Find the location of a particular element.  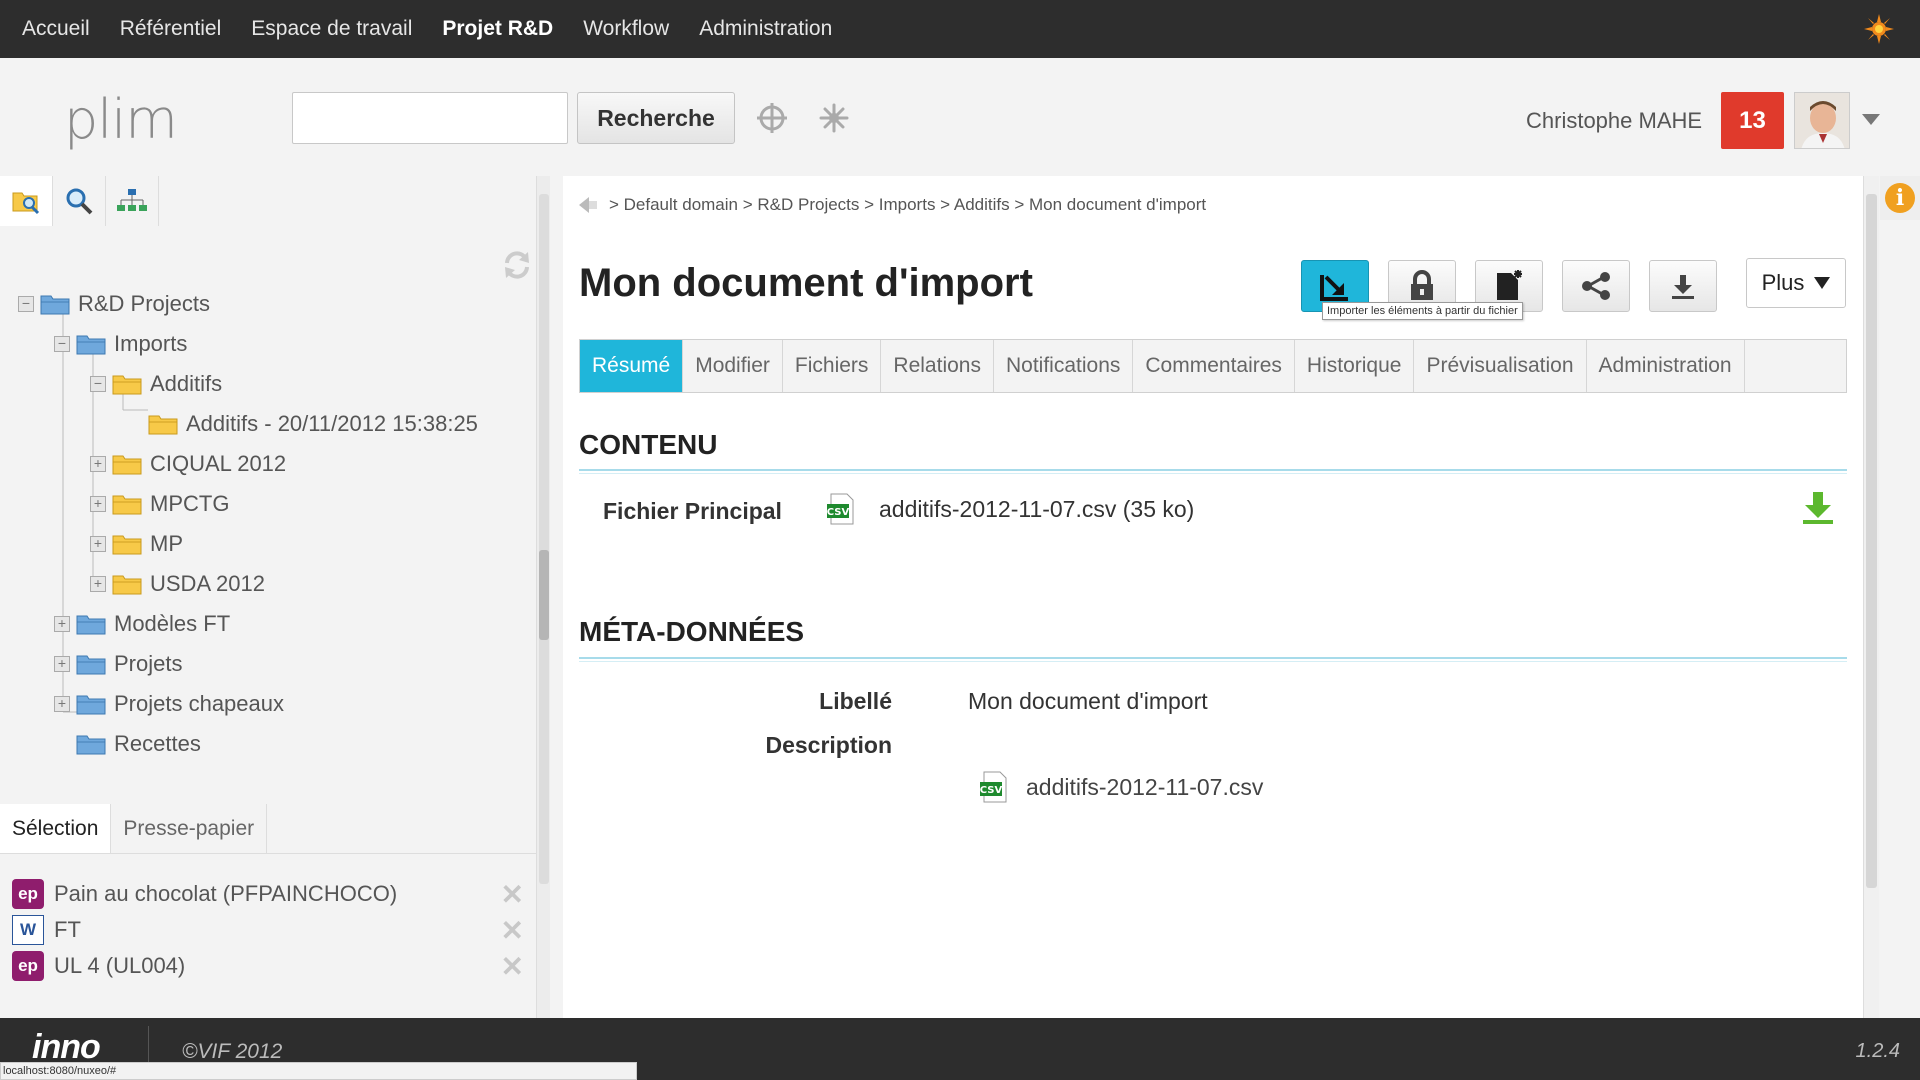

more-label: Plus is located at coordinates (1783, 282).